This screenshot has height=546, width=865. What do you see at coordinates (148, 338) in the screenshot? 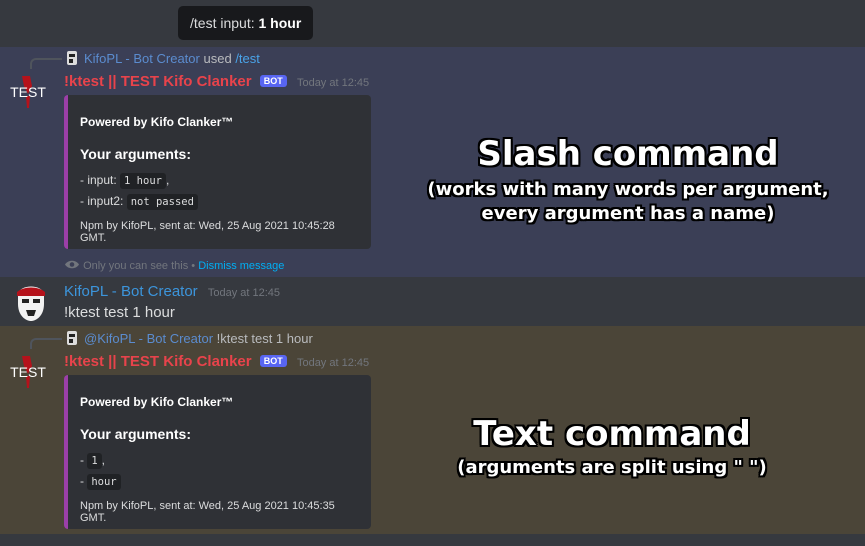
I see `reply-username: @KifoPL - Bot Creator` at bounding box center [148, 338].